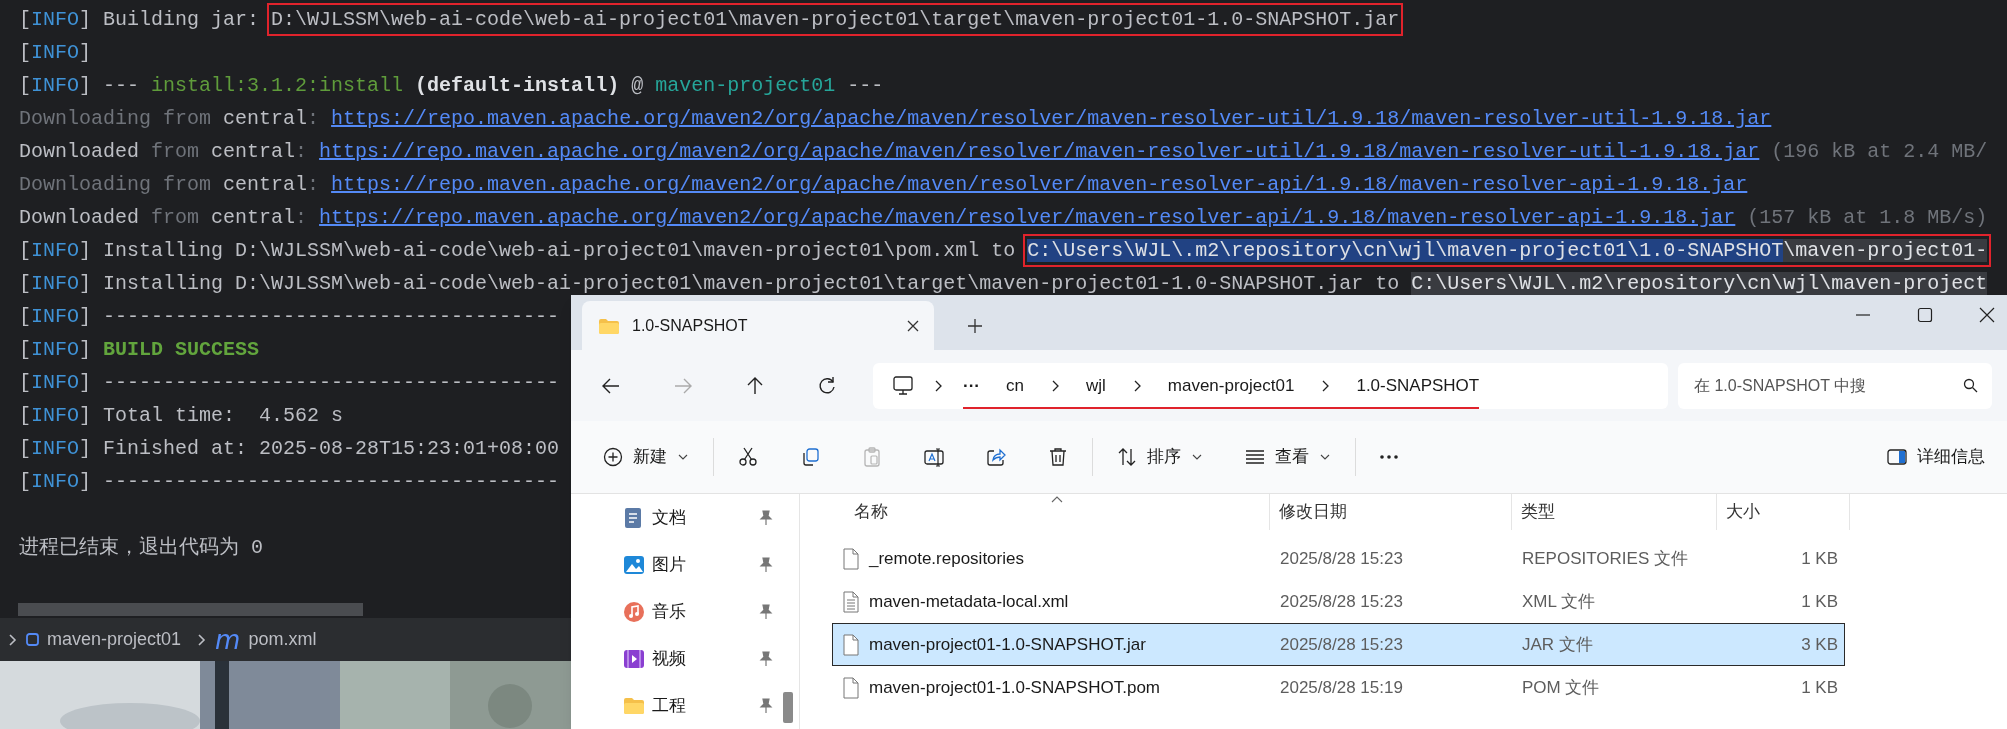 This screenshot has width=2007, height=729. Describe the element at coordinates (634, 611) in the screenshot. I see `music-icon` at that location.